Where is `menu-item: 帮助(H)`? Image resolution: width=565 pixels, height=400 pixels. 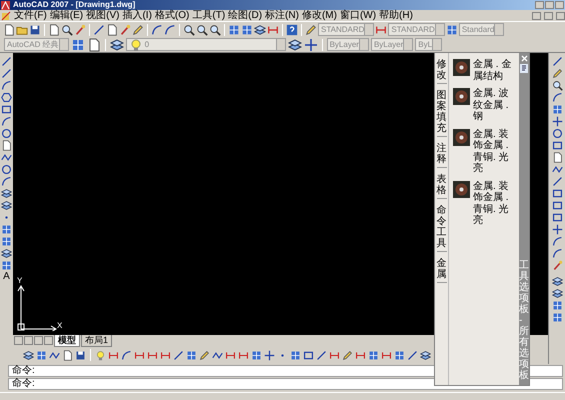 menu-item: 帮助(H) is located at coordinates (396, 15).